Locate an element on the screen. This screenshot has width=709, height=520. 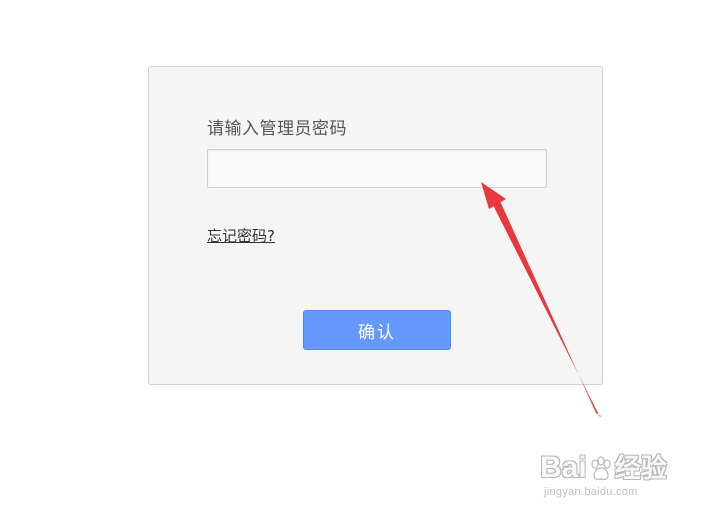
baidu-jingyan-watermark: Bai 经验 jingyan.baidu.com is located at coordinates (620, 478).